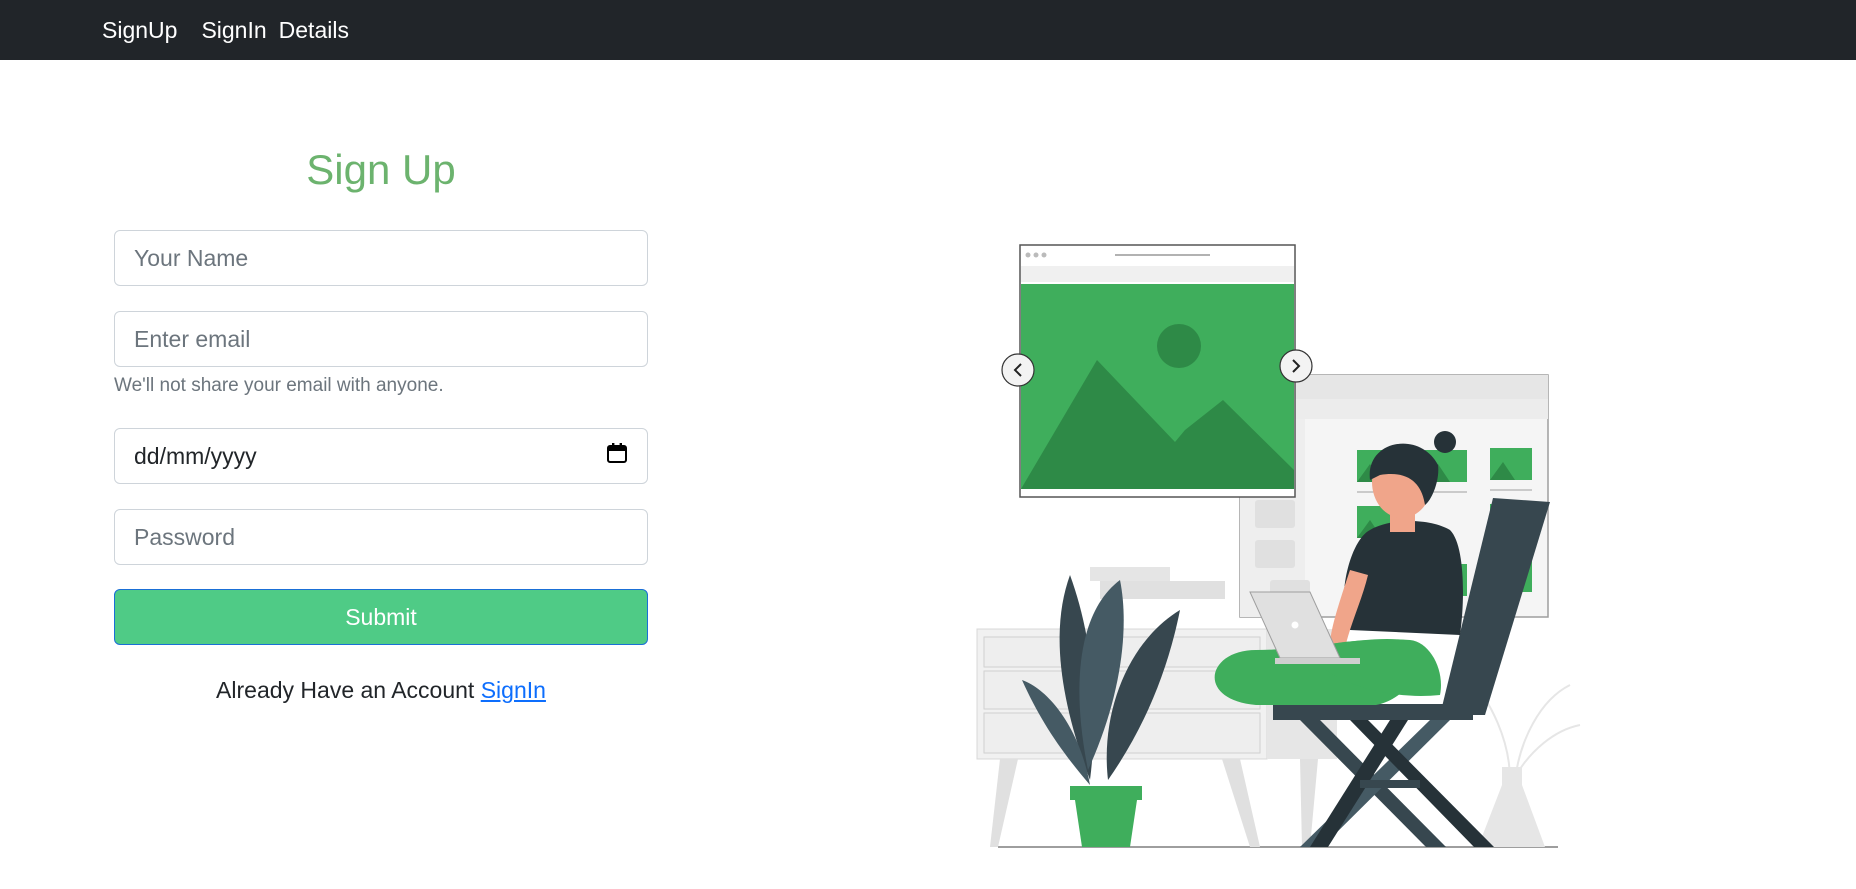 This screenshot has width=1856, height=889. Describe the element at coordinates (314, 30) in the screenshot. I see `nav-link-details: Details` at that location.